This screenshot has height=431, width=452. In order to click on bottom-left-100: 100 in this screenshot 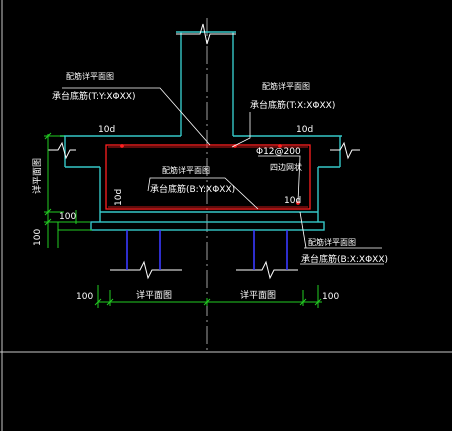, I will do `click(84, 297)`.